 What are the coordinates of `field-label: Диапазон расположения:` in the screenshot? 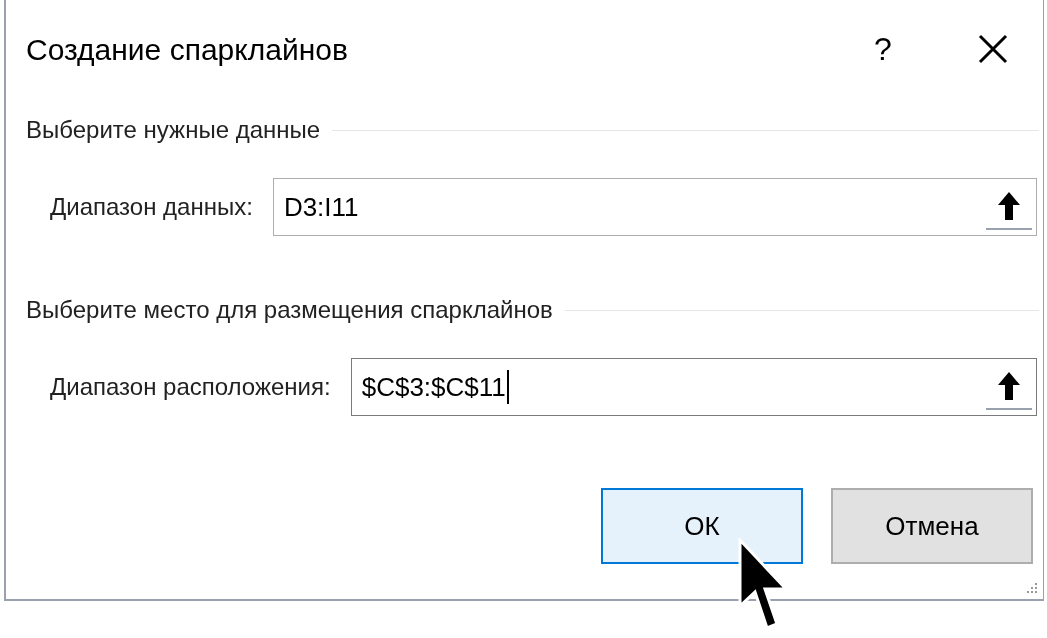 It's located at (190, 387).